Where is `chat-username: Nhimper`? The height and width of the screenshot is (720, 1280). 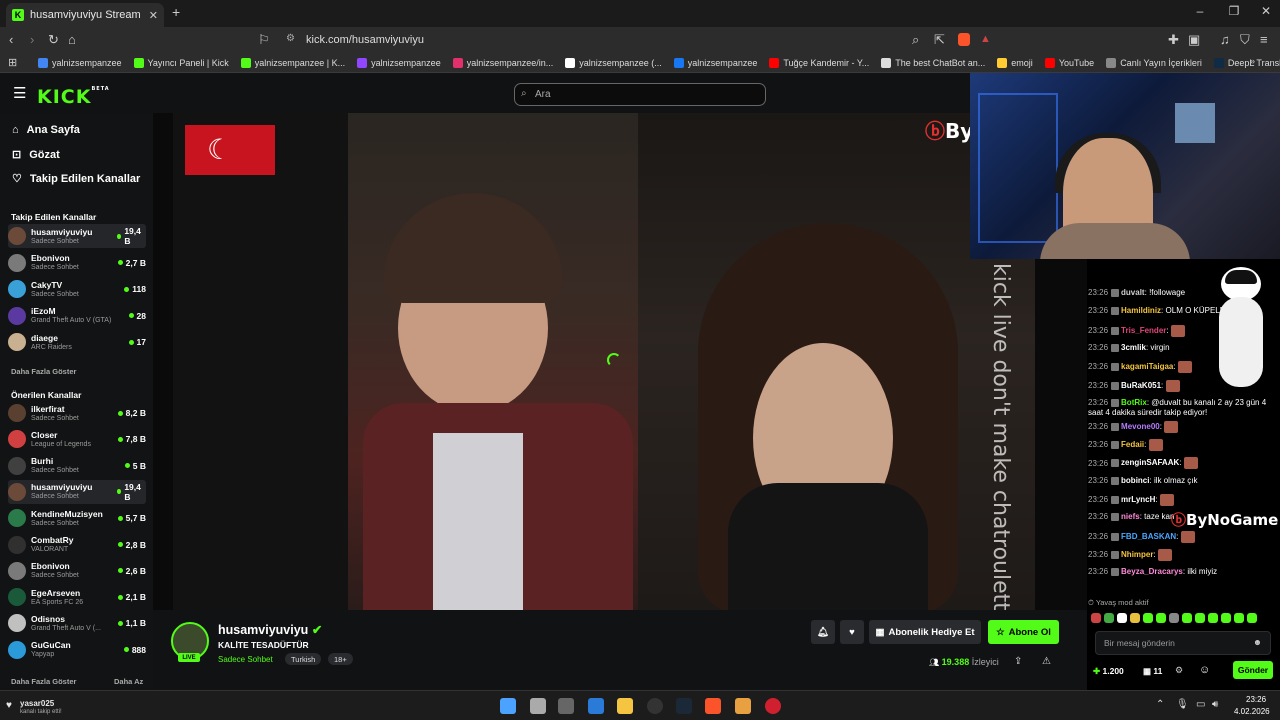
chat-username: Nhimper is located at coordinates (1137, 554).